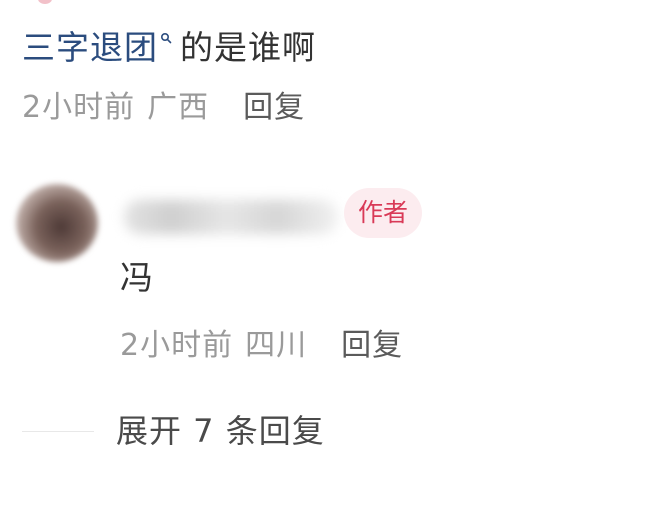  What do you see at coordinates (326, 48) in the screenshot?
I see `comment-text: 三字退团 的是谁啊` at bounding box center [326, 48].